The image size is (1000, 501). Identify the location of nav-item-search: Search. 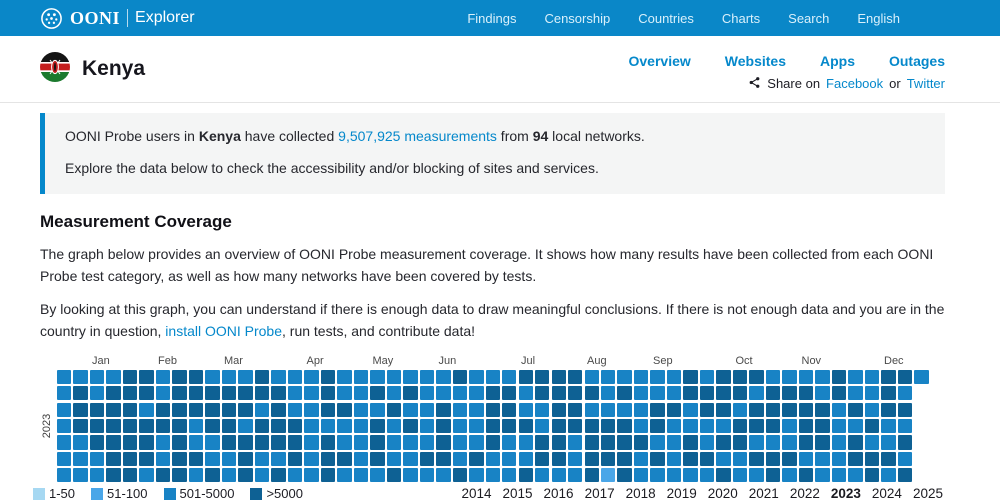
(808, 18).